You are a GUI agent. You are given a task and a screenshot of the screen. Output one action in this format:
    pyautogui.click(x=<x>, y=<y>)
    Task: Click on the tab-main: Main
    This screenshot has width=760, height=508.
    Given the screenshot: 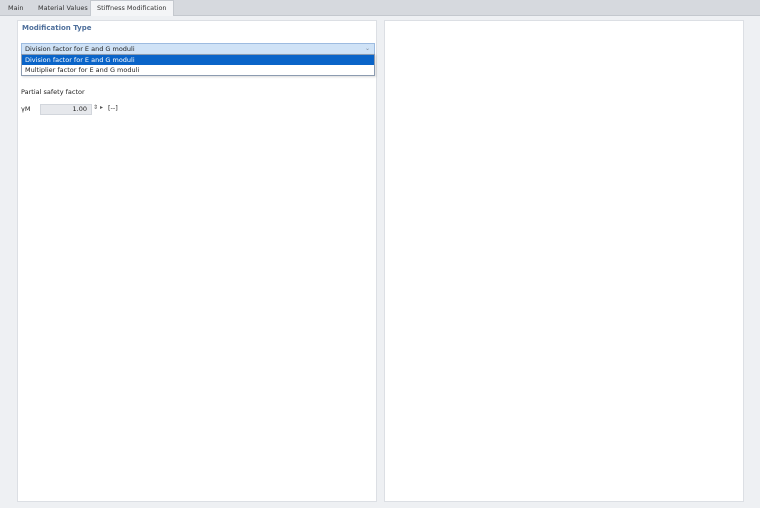 What is the action you would take?
    pyautogui.click(x=16, y=8)
    